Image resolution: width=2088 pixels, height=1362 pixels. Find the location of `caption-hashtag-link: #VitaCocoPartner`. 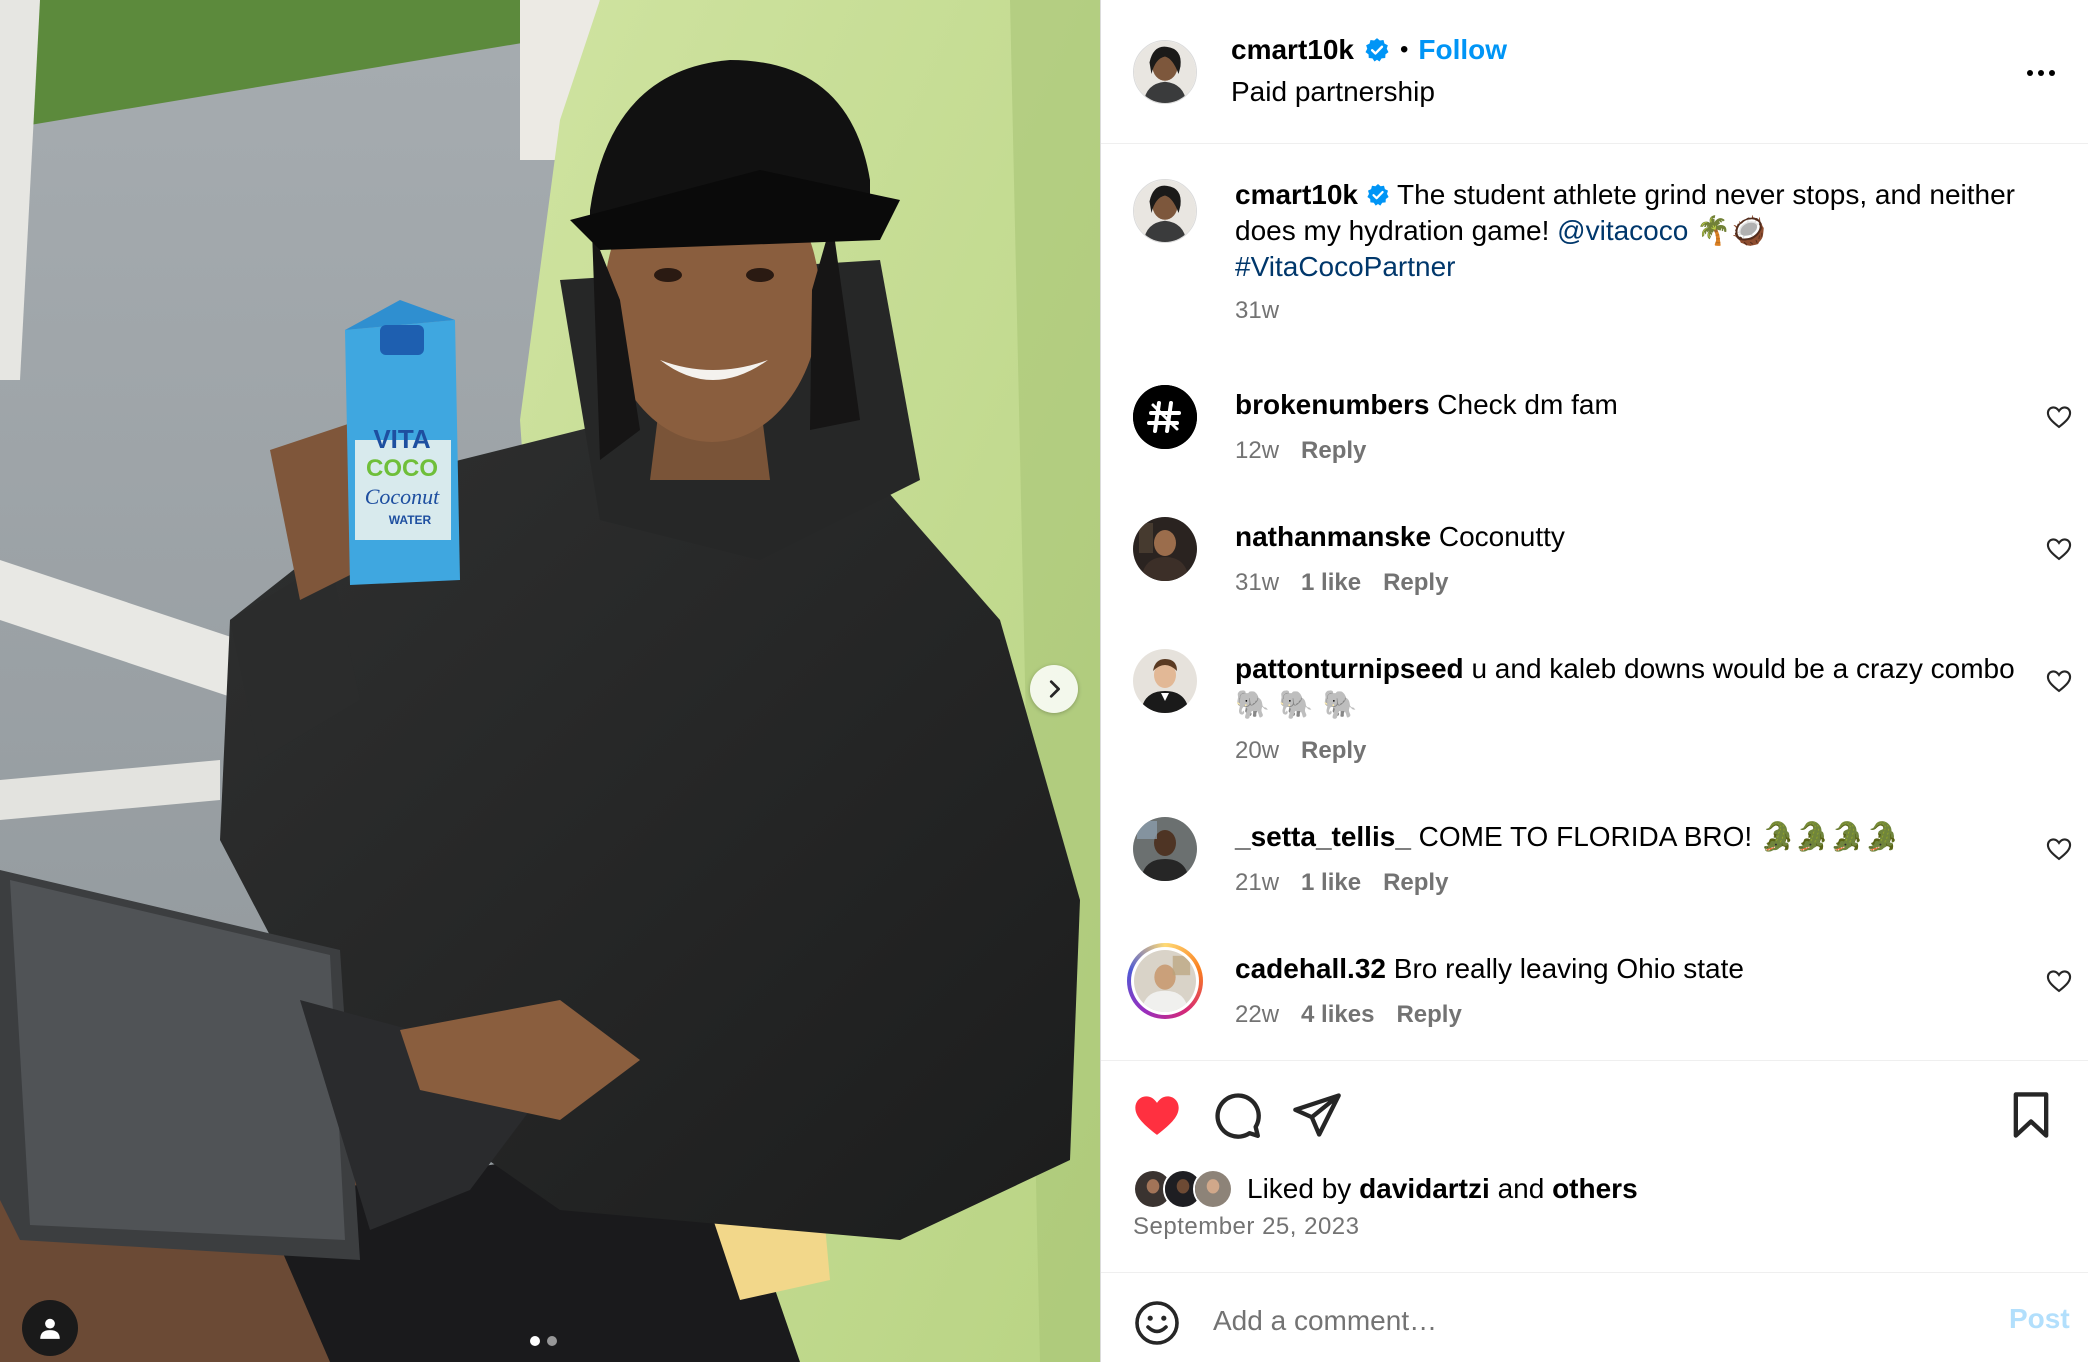

caption-hashtag-link: #VitaCocoPartner is located at coordinates (1345, 266).